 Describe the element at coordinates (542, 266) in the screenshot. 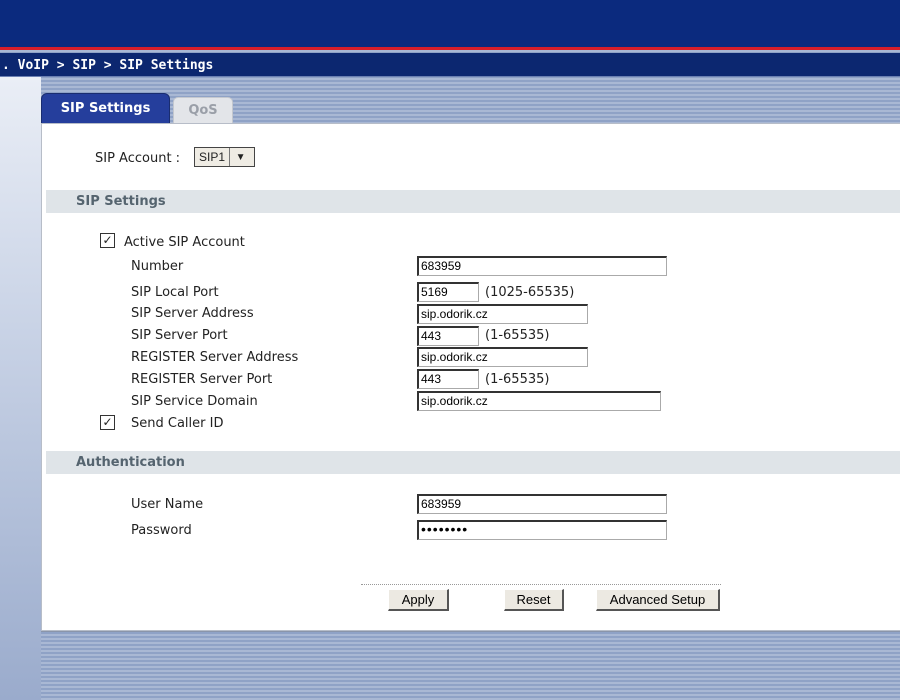

I see `number-field: 683959` at that location.